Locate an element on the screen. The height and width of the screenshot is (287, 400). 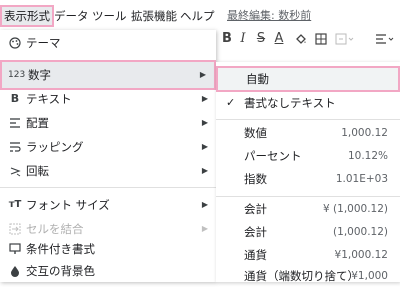
format-name: 通貨（端数切り捨て） is located at coordinates (301, 276).